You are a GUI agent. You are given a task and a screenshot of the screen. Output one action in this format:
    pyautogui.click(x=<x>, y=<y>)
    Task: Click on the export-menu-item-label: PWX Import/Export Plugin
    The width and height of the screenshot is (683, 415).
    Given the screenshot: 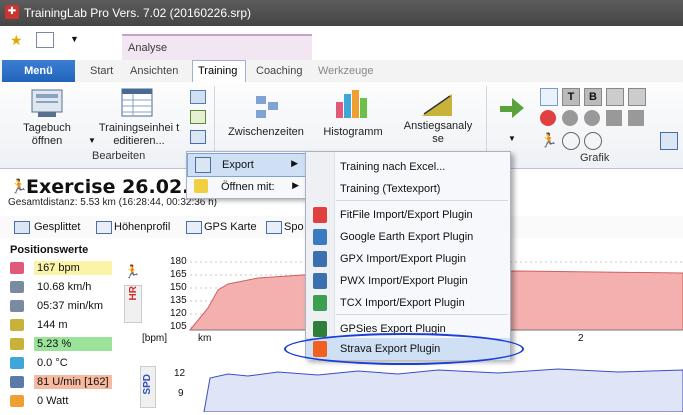 What is the action you would take?
    pyautogui.click(x=404, y=281)
    